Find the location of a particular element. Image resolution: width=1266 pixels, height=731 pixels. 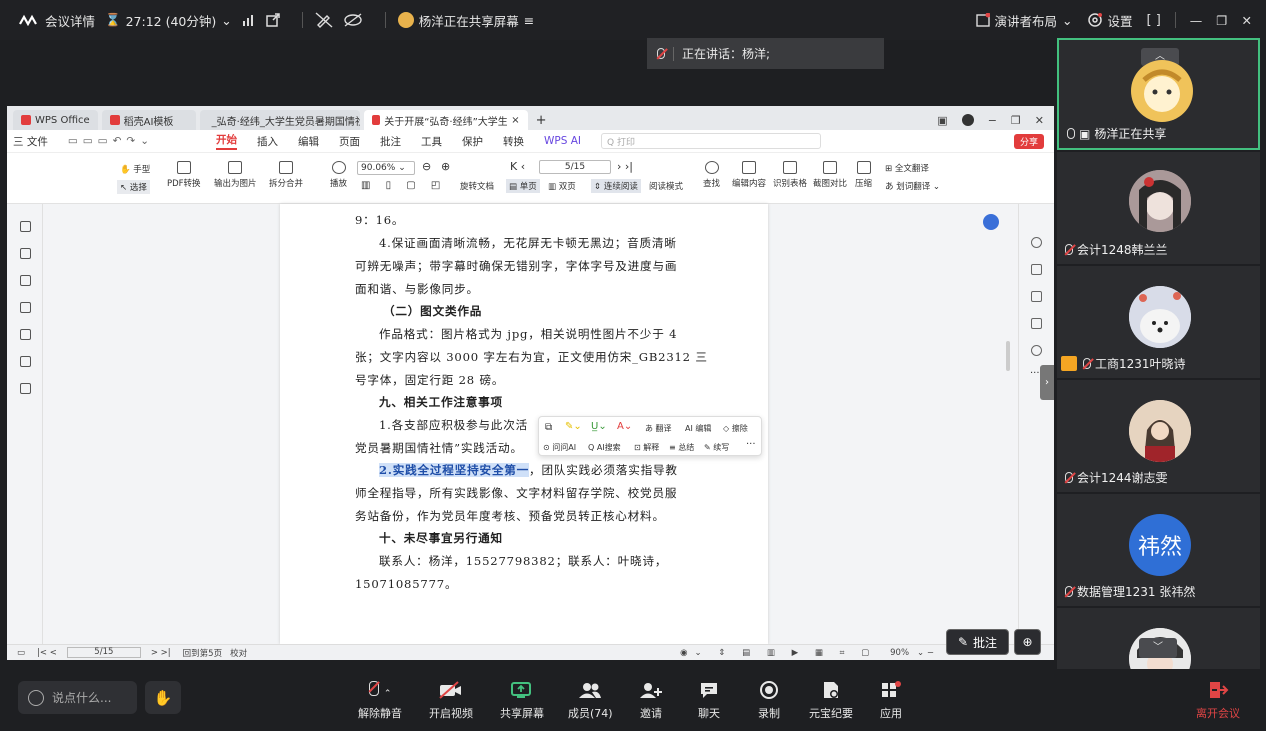

full-translate-button: ⊞ 全文翻译 is located at coordinates (907, 168).